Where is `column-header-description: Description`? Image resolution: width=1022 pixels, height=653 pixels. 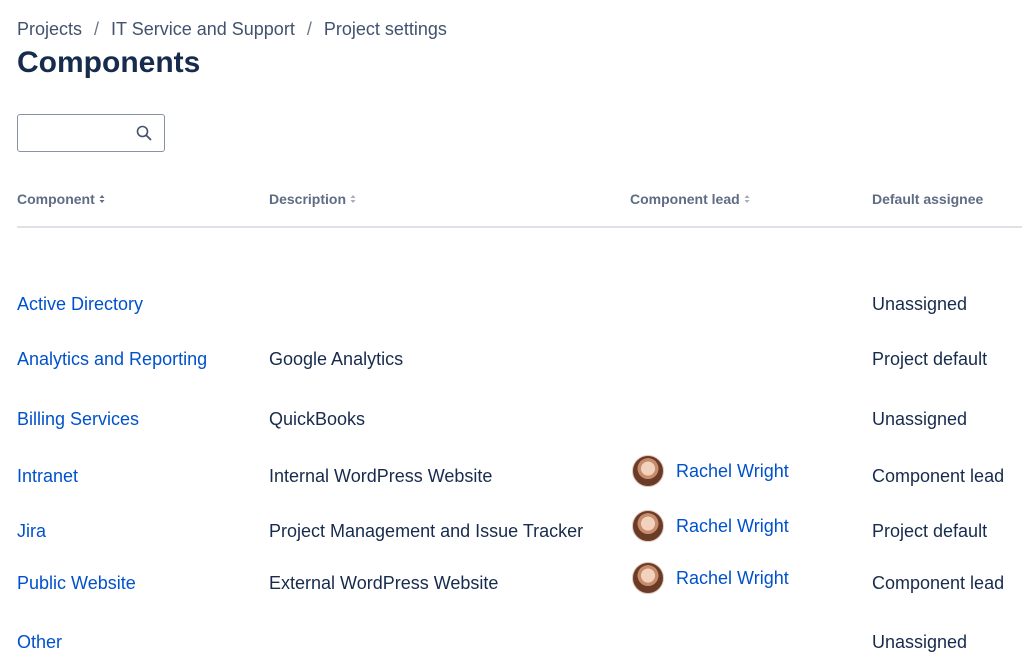
column-header-description: Description is located at coordinates (312, 199).